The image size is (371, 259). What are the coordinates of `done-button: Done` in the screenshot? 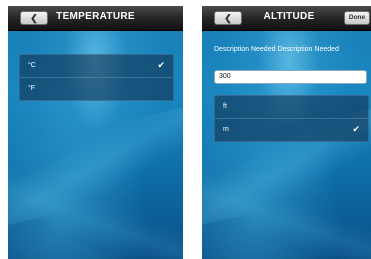 It's located at (357, 18).